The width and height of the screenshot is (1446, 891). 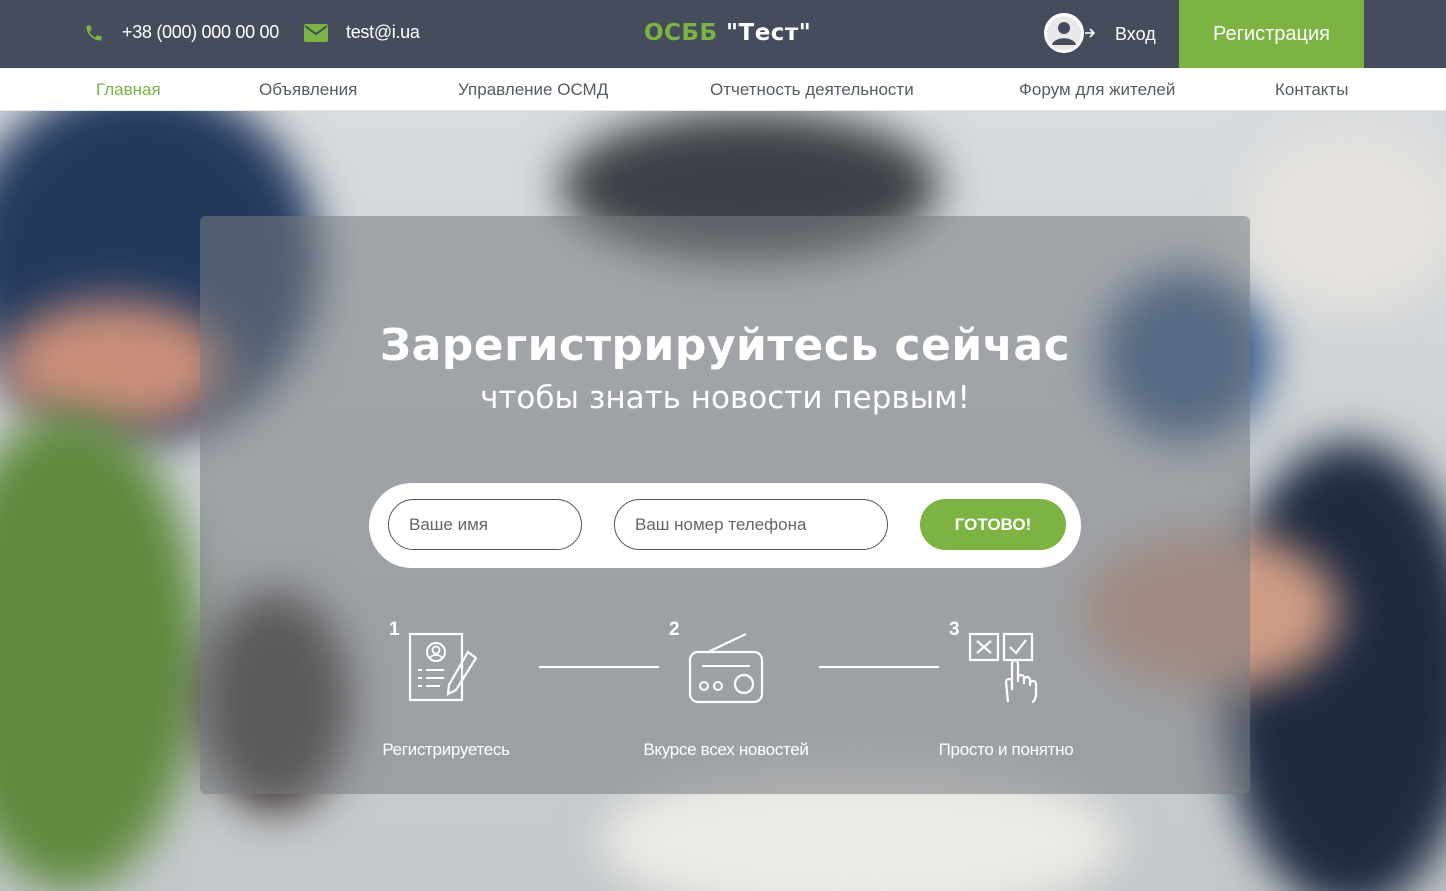 I want to click on nav-item-management: Управление ОСМД, so click(x=533, y=90).